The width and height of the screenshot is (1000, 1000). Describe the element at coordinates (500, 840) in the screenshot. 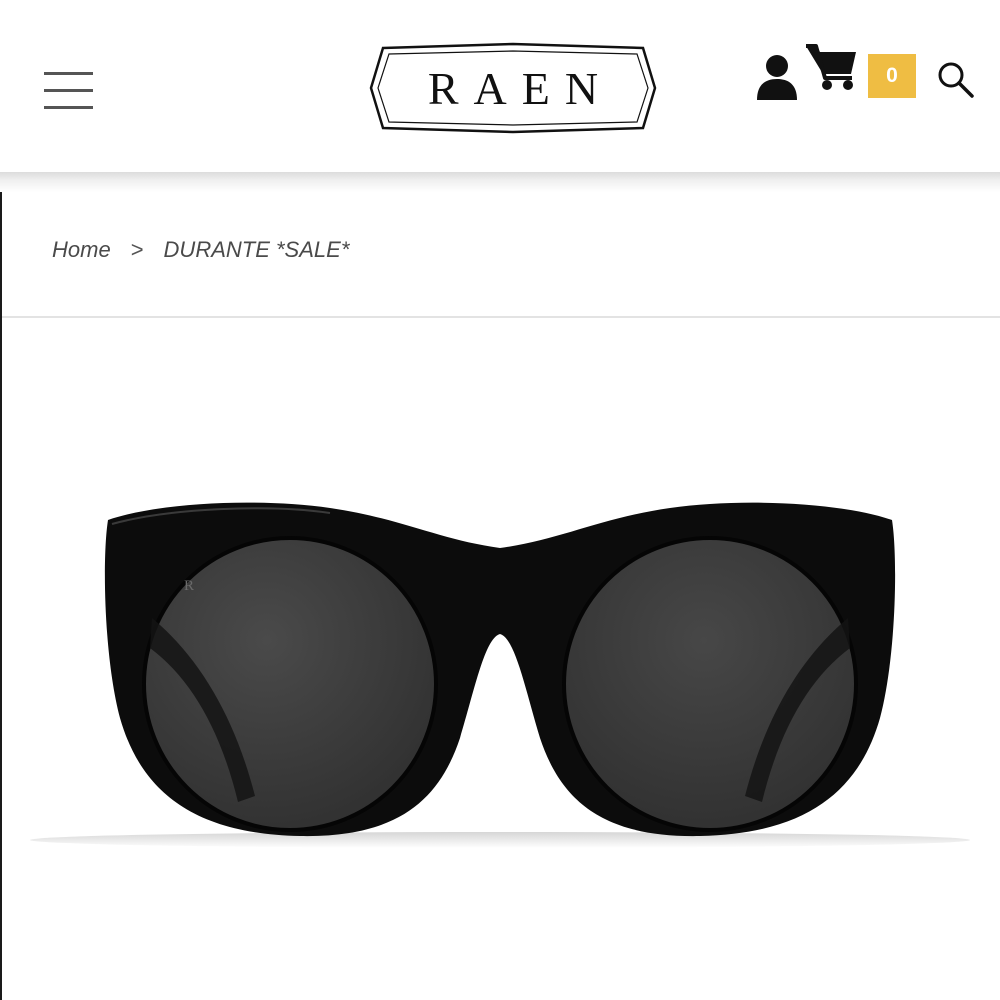

I see `floor-shadow` at that location.